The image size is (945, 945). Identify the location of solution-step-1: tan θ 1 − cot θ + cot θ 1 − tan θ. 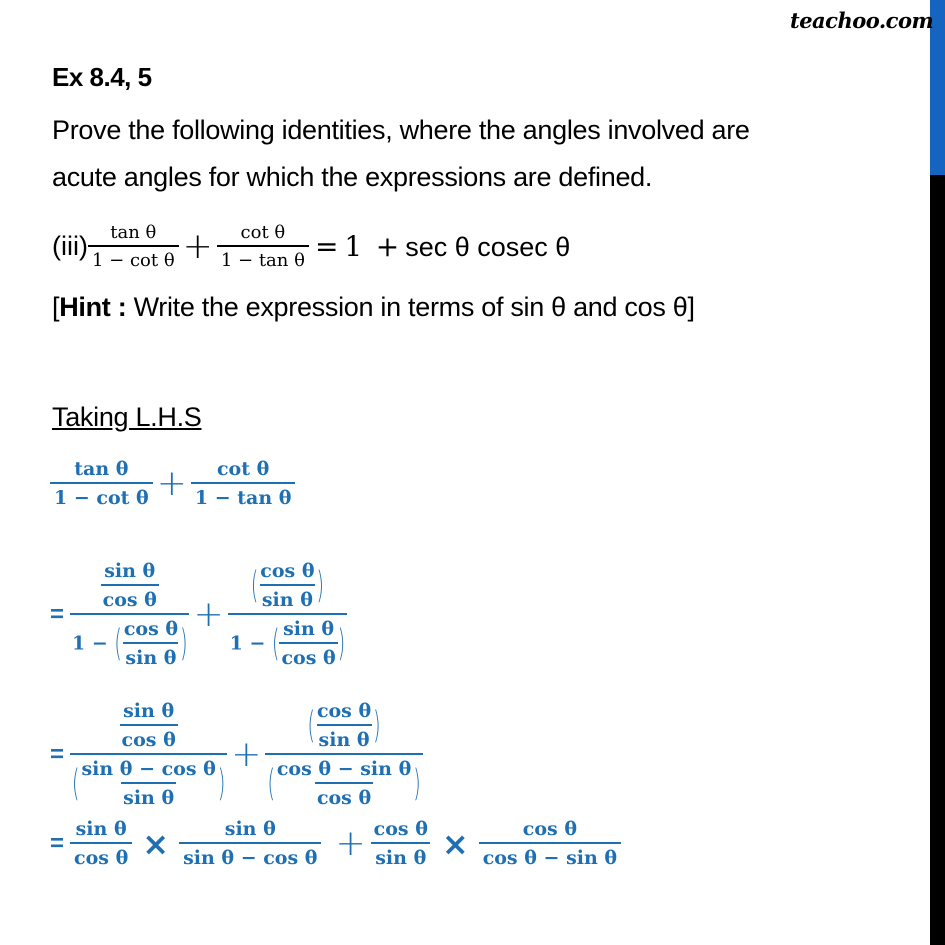
(173, 483).